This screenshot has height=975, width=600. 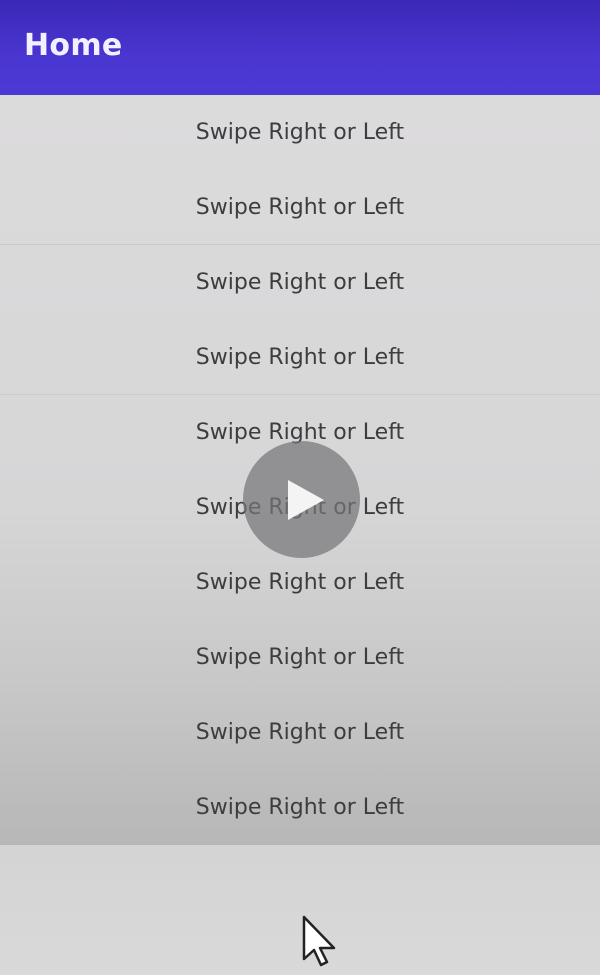 What do you see at coordinates (319, 941) in the screenshot?
I see `cursor-icon` at bounding box center [319, 941].